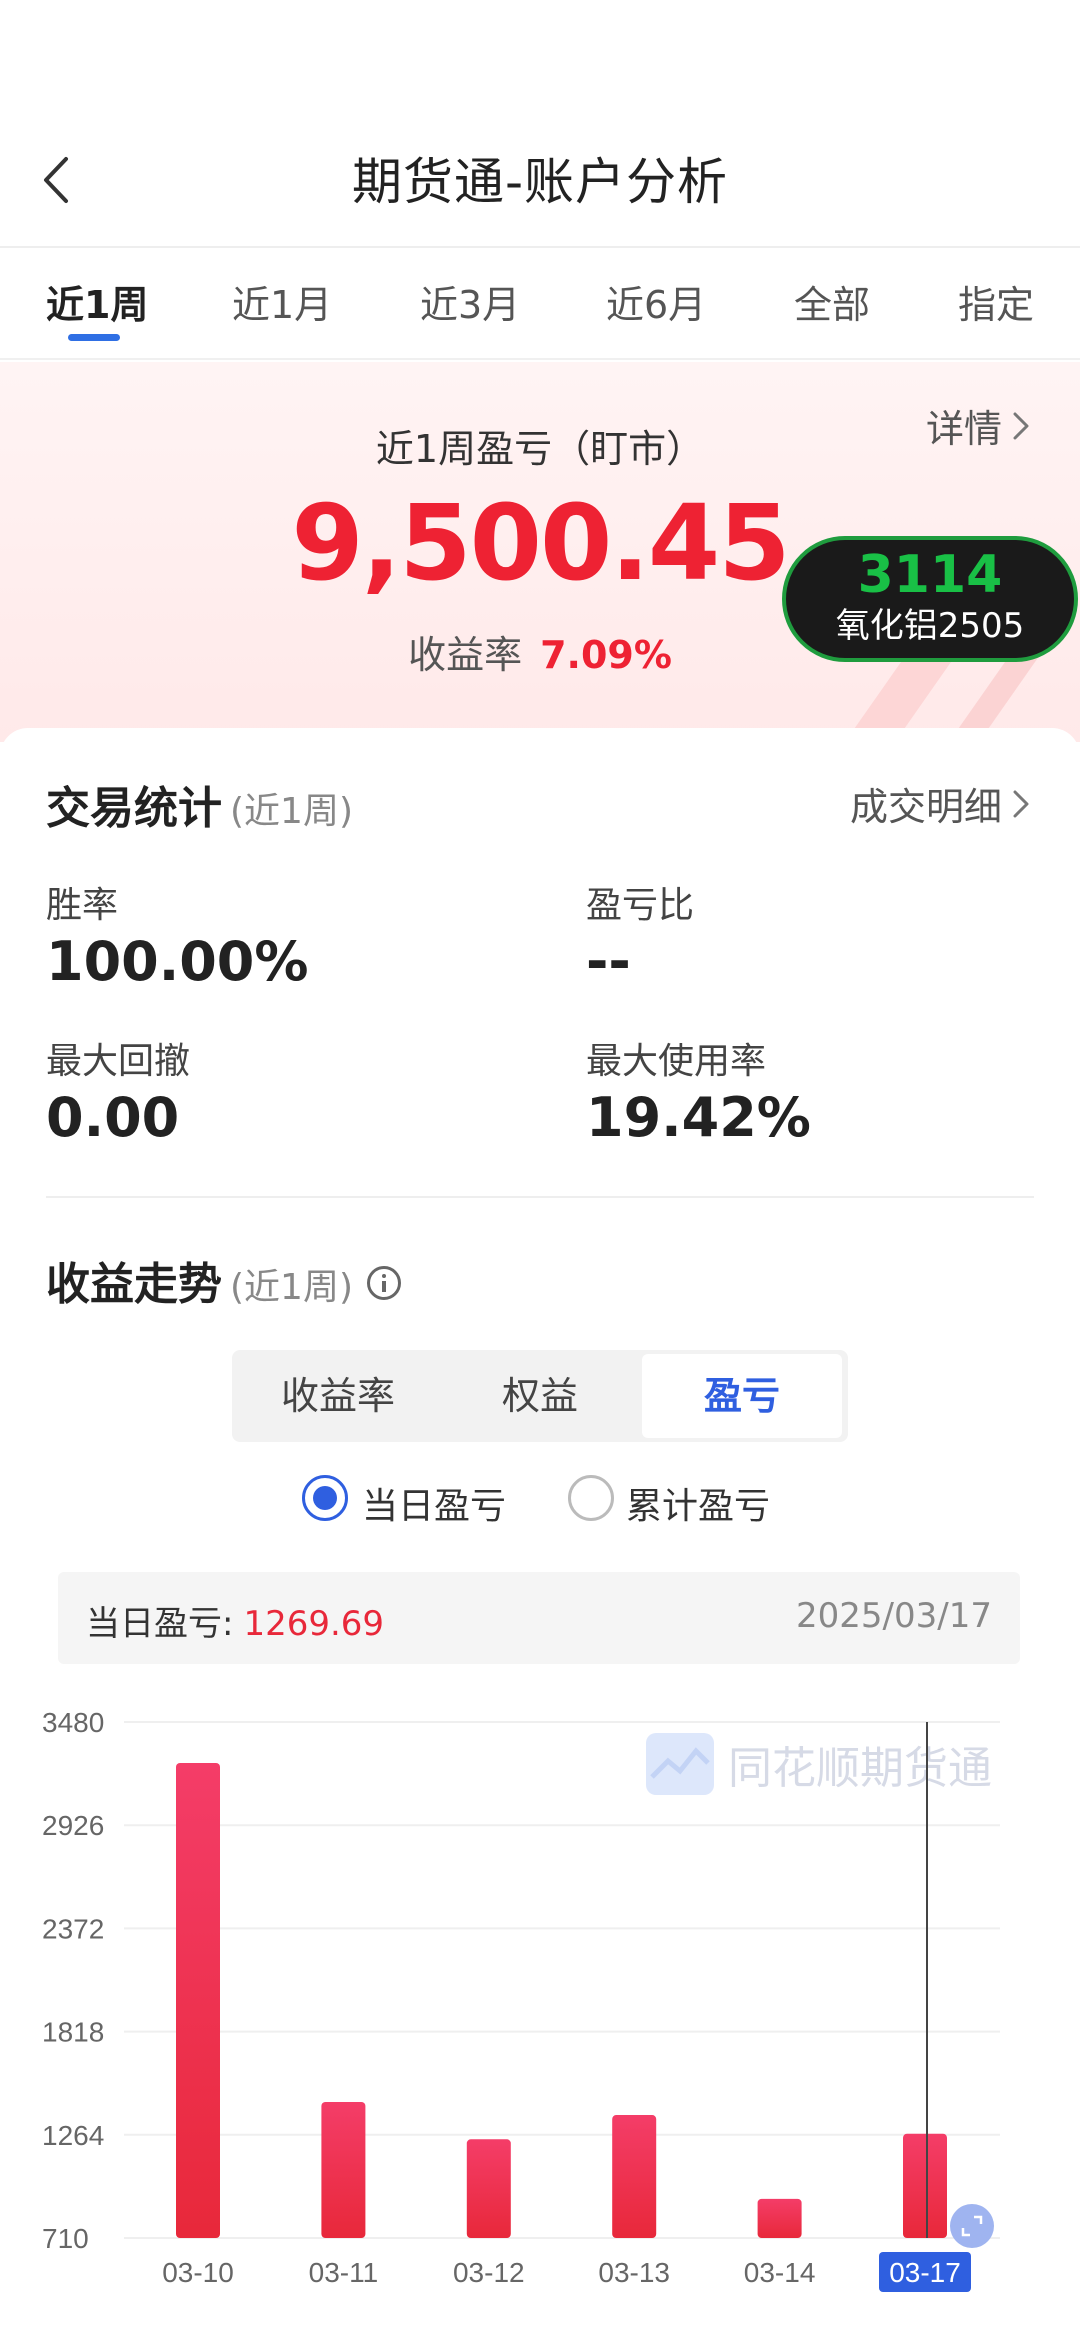  Describe the element at coordinates (73, 2135) in the screenshot. I see `y-tick-label: 1264` at that location.